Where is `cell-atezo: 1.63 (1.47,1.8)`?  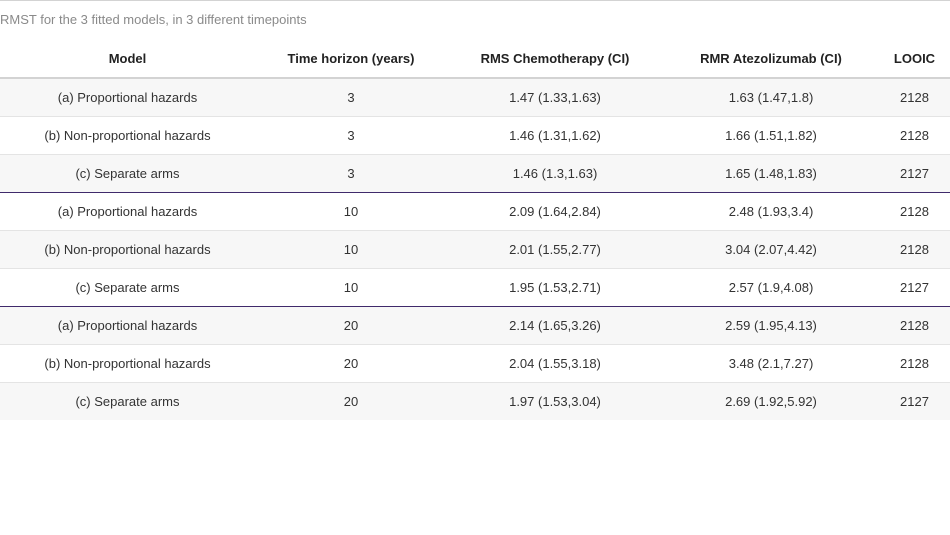 cell-atezo: 1.63 (1.47,1.8) is located at coordinates (771, 97).